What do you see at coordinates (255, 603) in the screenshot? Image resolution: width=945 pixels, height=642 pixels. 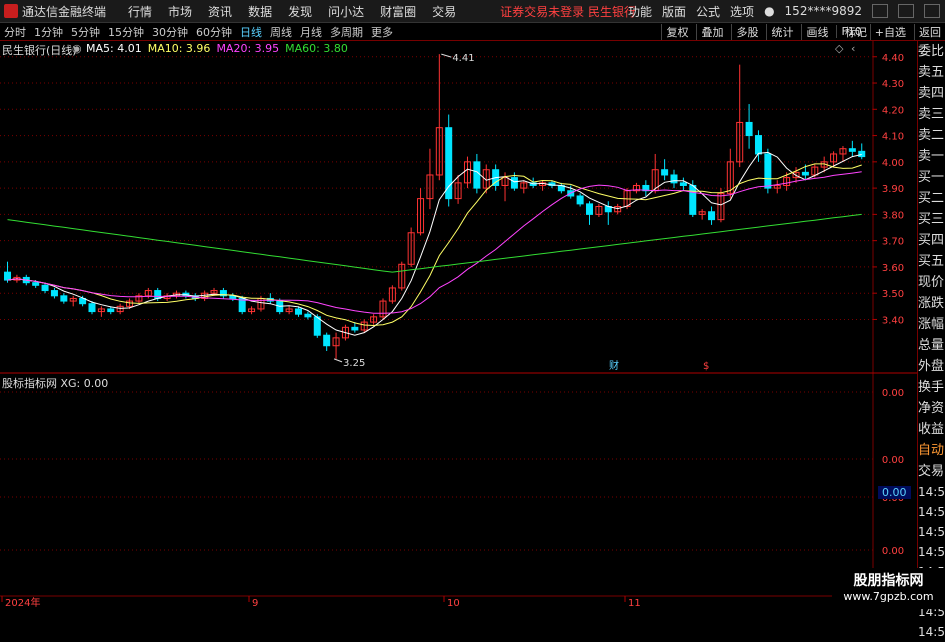 I see `x-tick-label: 9` at bounding box center [255, 603].